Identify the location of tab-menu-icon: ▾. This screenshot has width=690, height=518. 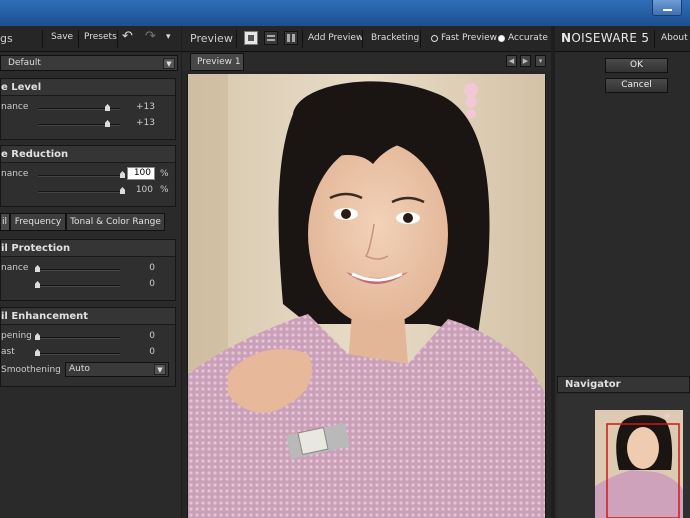
(540, 61).